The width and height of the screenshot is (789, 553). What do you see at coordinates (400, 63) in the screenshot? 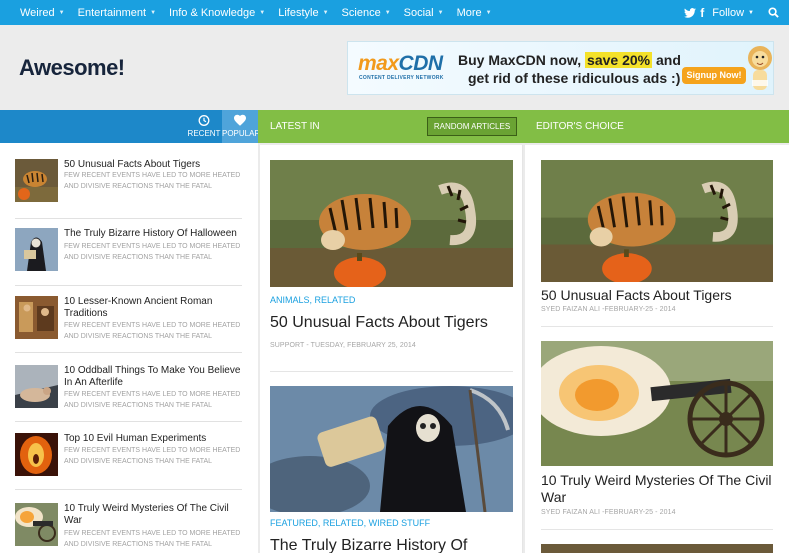
I see `ad-brand-logo: maxCDN` at bounding box center [400, 63].